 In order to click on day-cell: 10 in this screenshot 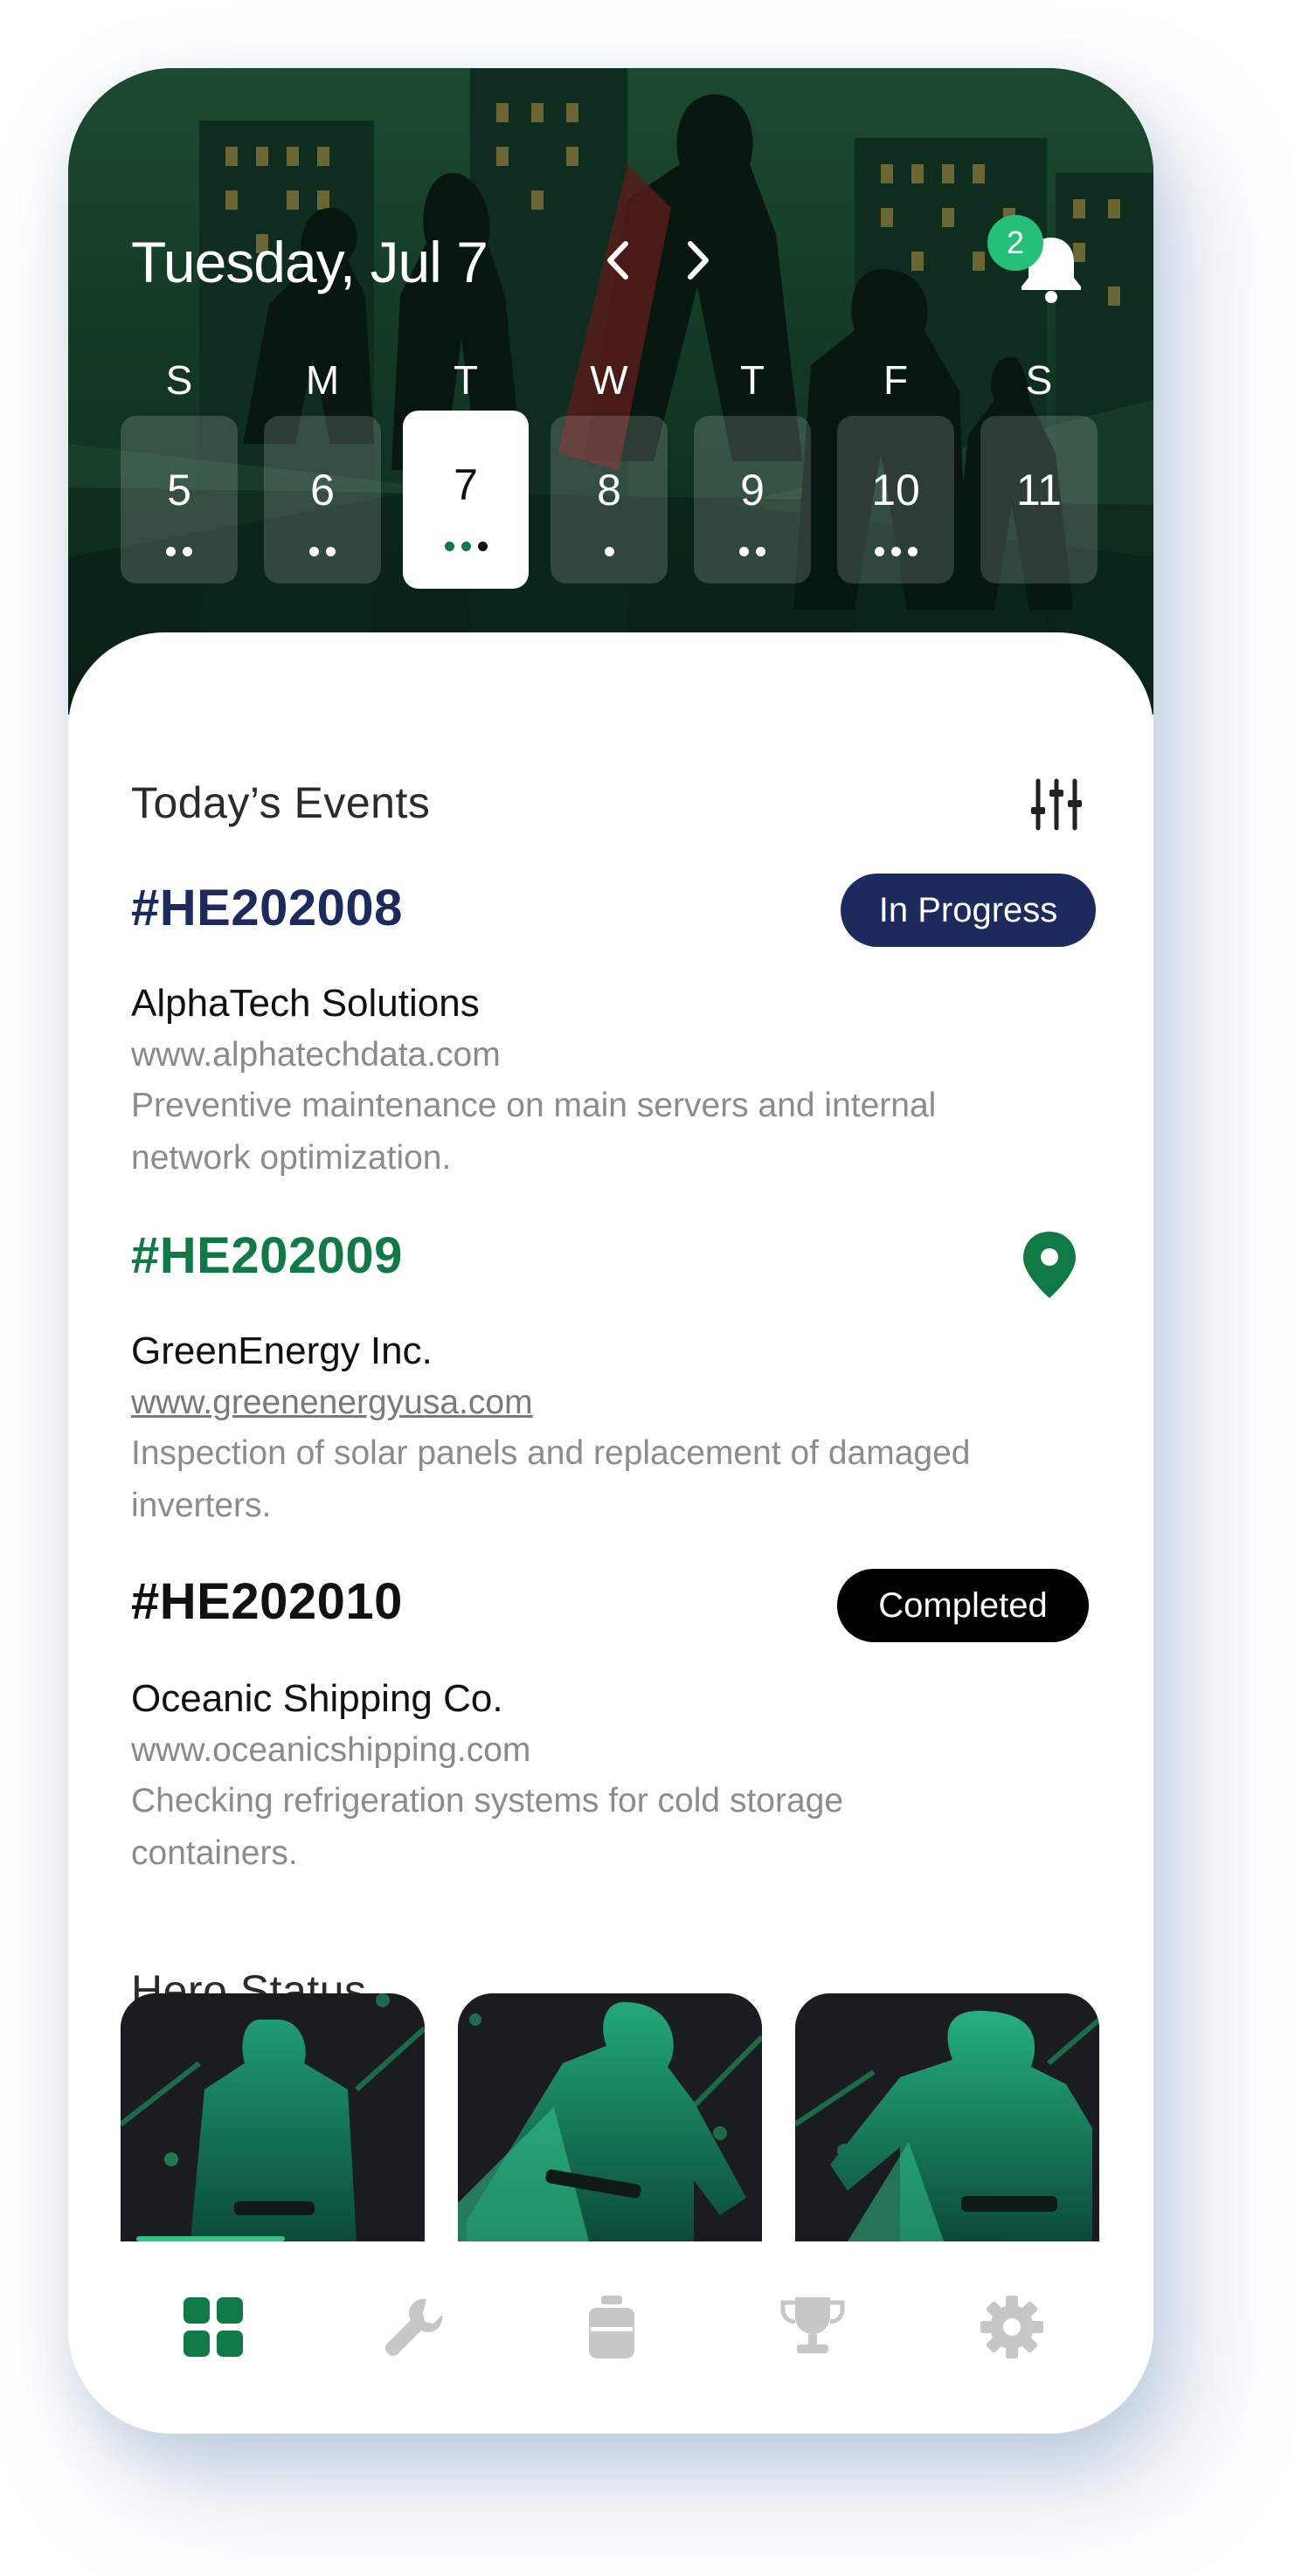, I will do `click(895, 500)`.